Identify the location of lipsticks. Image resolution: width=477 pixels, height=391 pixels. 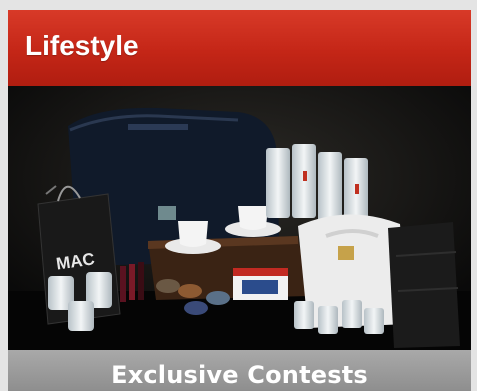
(132, 282).